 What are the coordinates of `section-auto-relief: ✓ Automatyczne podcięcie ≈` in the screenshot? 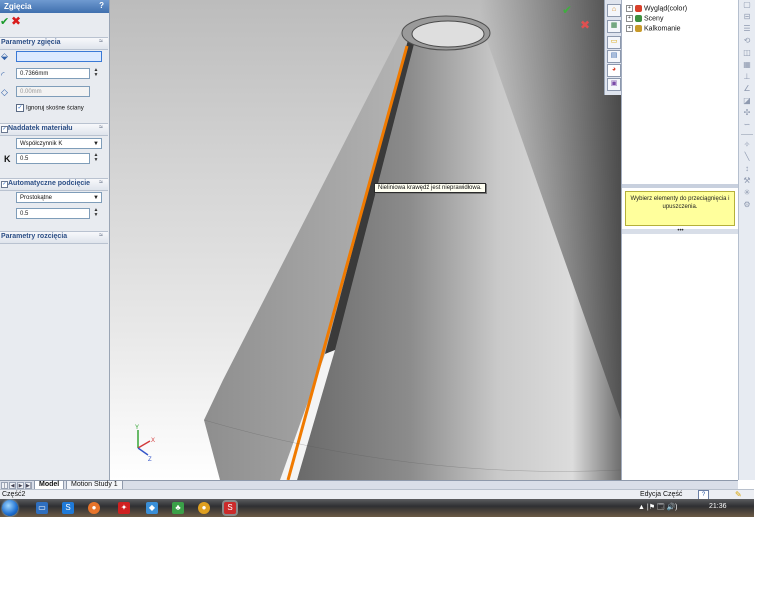 It's located at (54, 184).